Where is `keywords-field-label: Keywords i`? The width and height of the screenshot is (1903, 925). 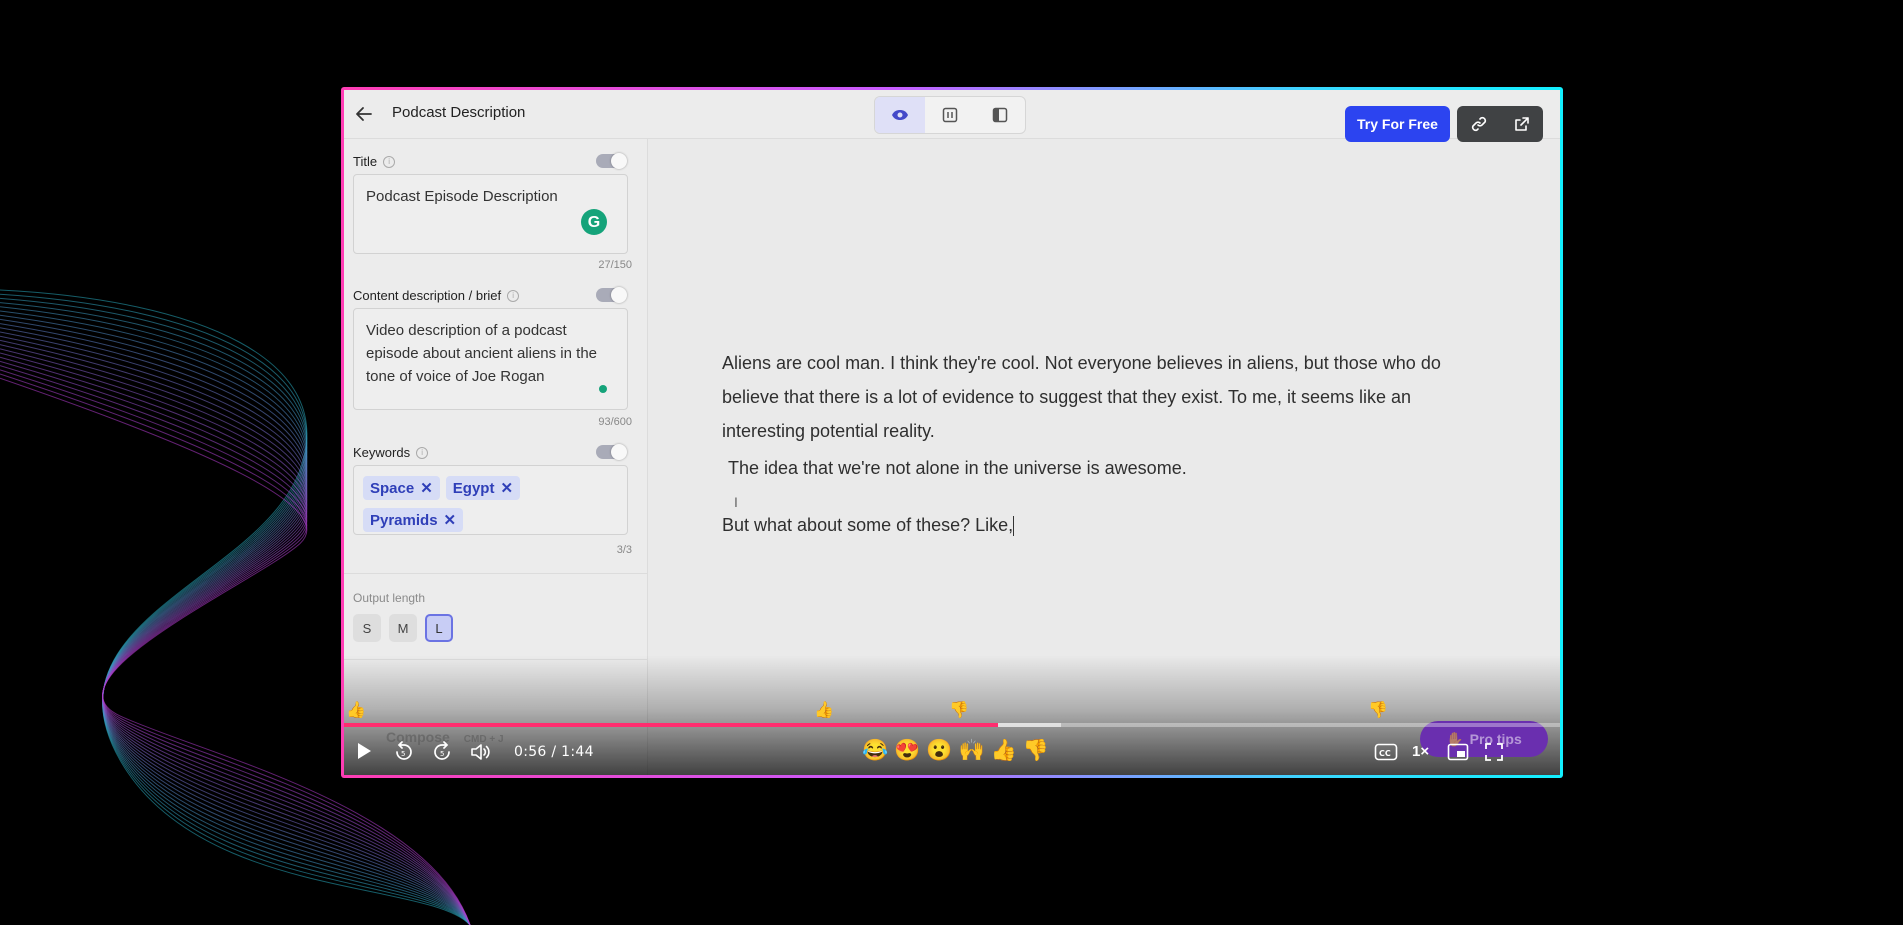
keywords-field-label: Keywords i is located at coordinates (391, 452).